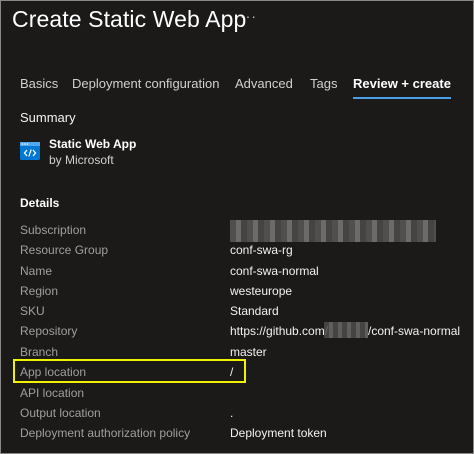  Describe the element at coordinates (274, 271) in the screenshot. I see `name-value: conf-swa-normal` at that location.